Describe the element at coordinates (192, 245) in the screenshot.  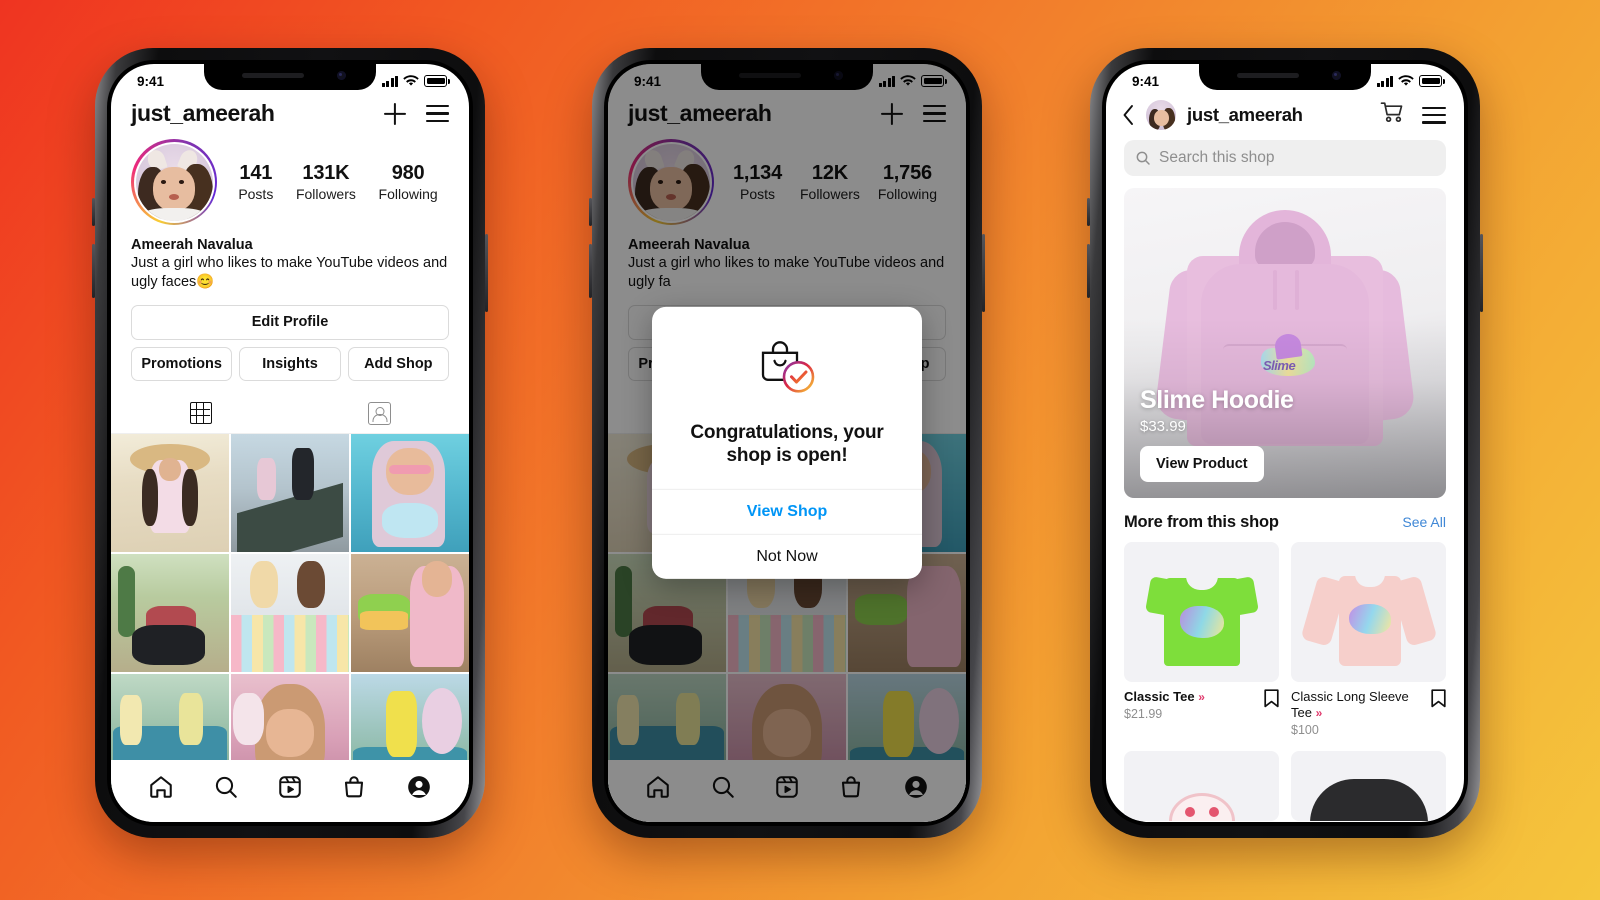
I see `profile-display-name: Ameerah Navalua` at that location.